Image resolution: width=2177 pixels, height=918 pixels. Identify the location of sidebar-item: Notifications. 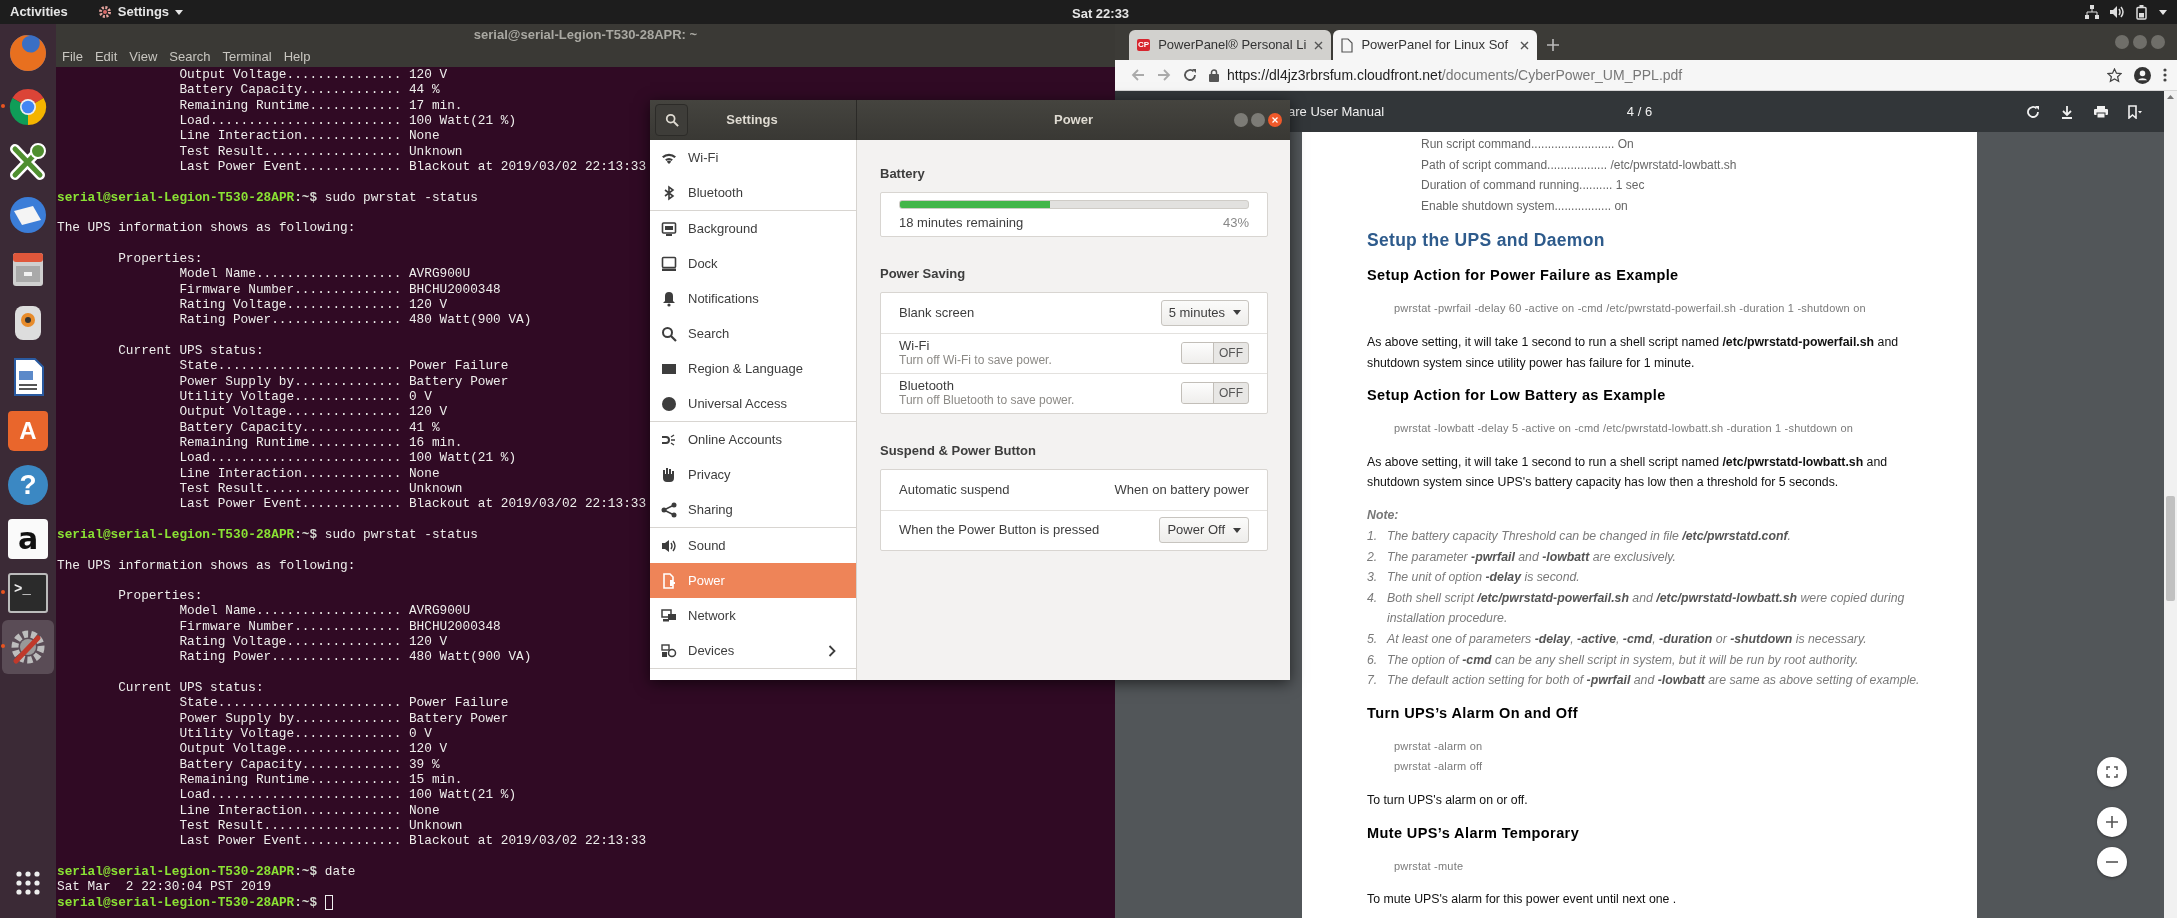
(753, 298).